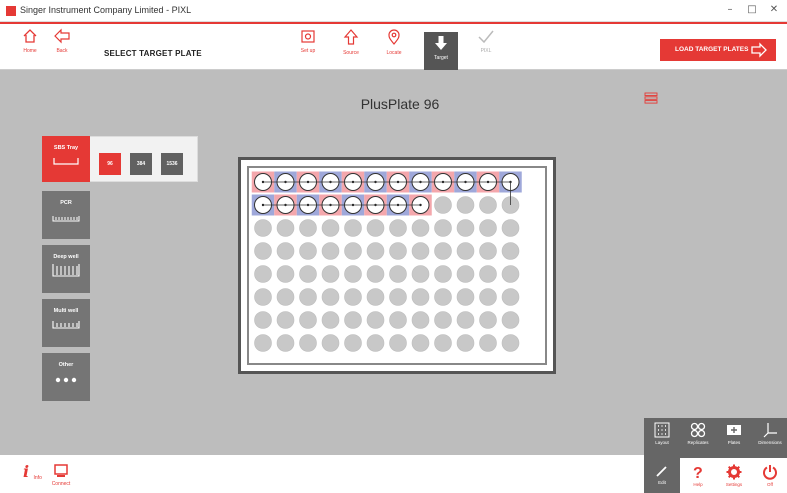  I want to click on help-button: ? Help, so click(698, 475).